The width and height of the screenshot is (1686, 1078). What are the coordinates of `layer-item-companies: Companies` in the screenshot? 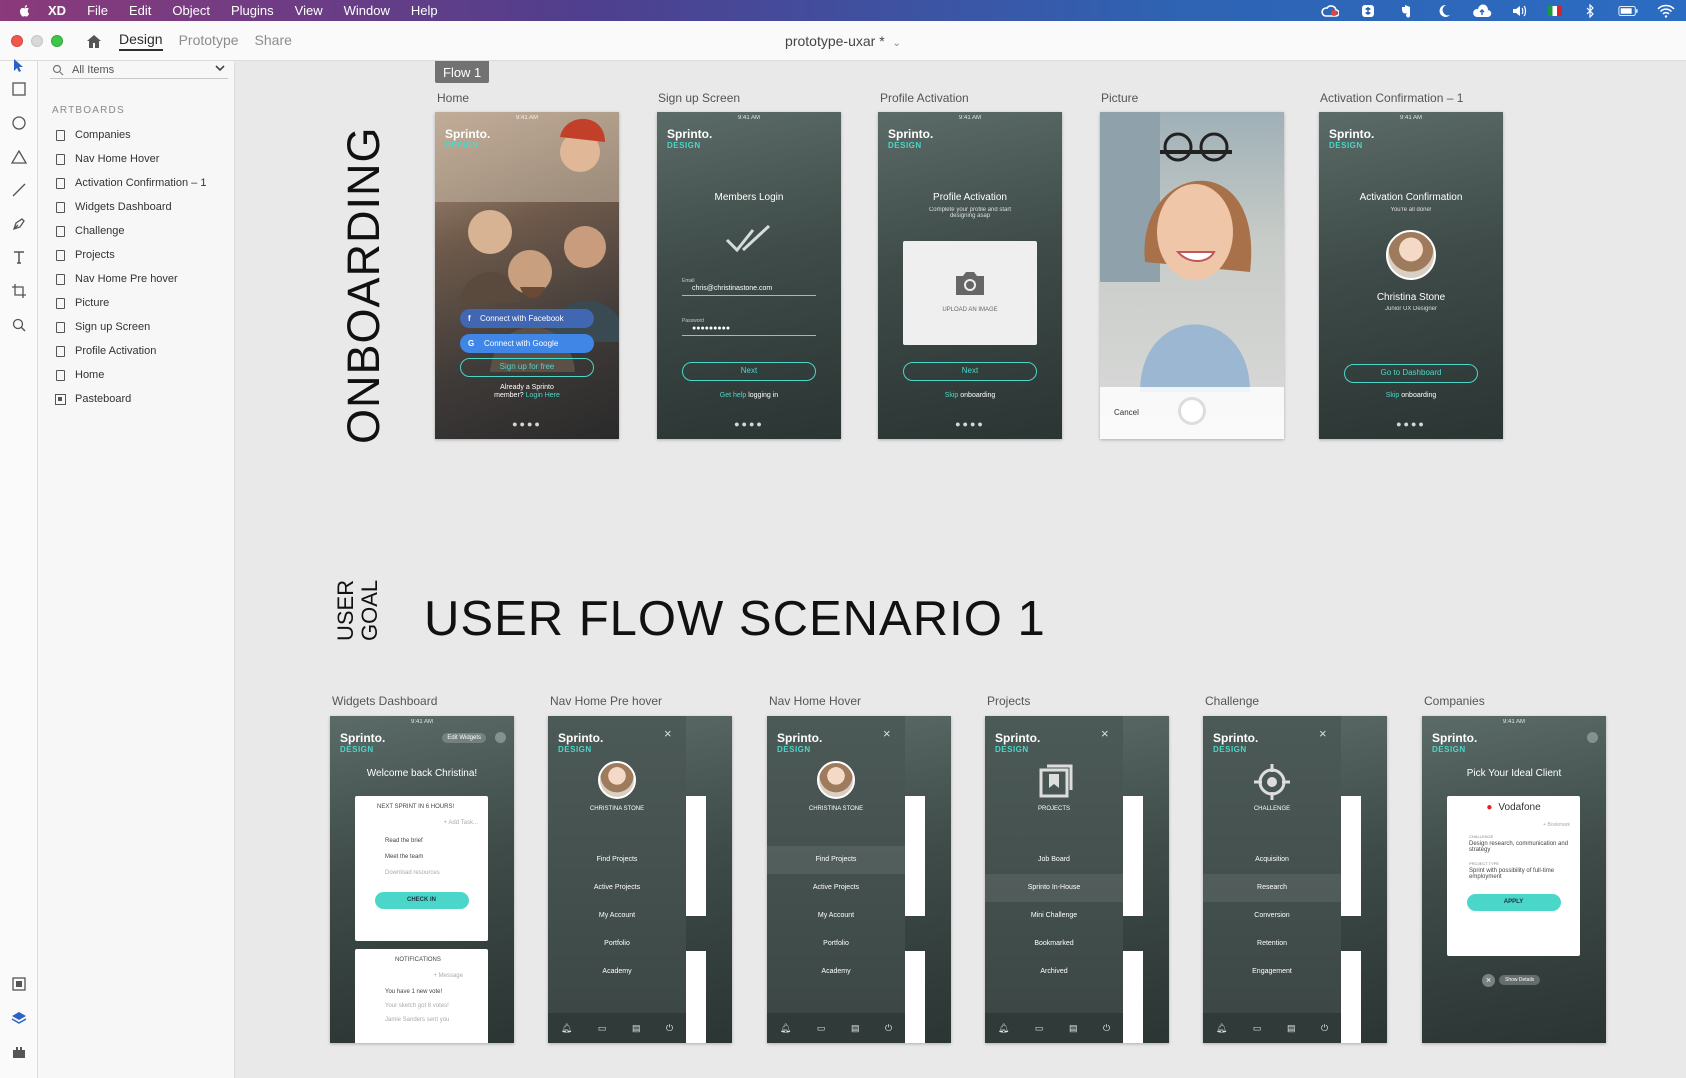 It's located at (130, 135).